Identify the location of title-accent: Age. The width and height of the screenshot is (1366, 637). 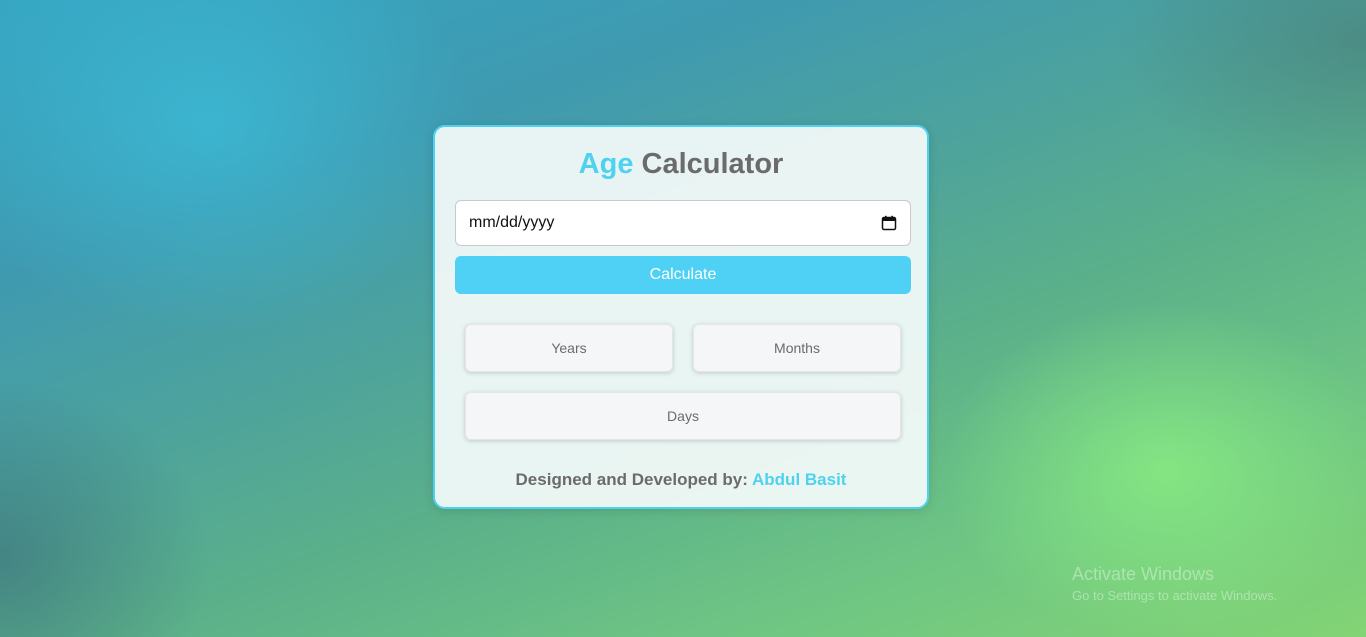
(606, 164).